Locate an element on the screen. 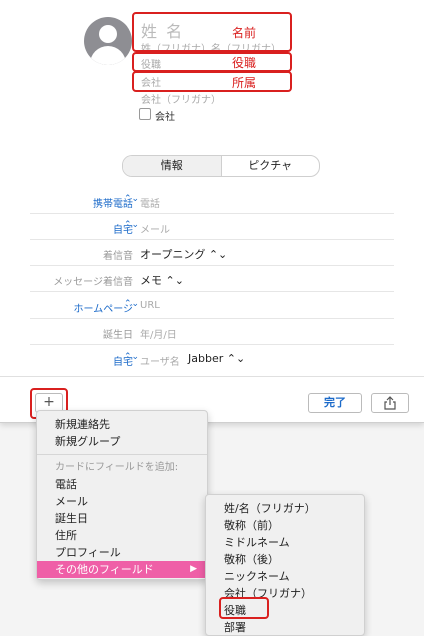  menu-item-new-contact: 新規連絡先 is located at coordinates (122, 424).